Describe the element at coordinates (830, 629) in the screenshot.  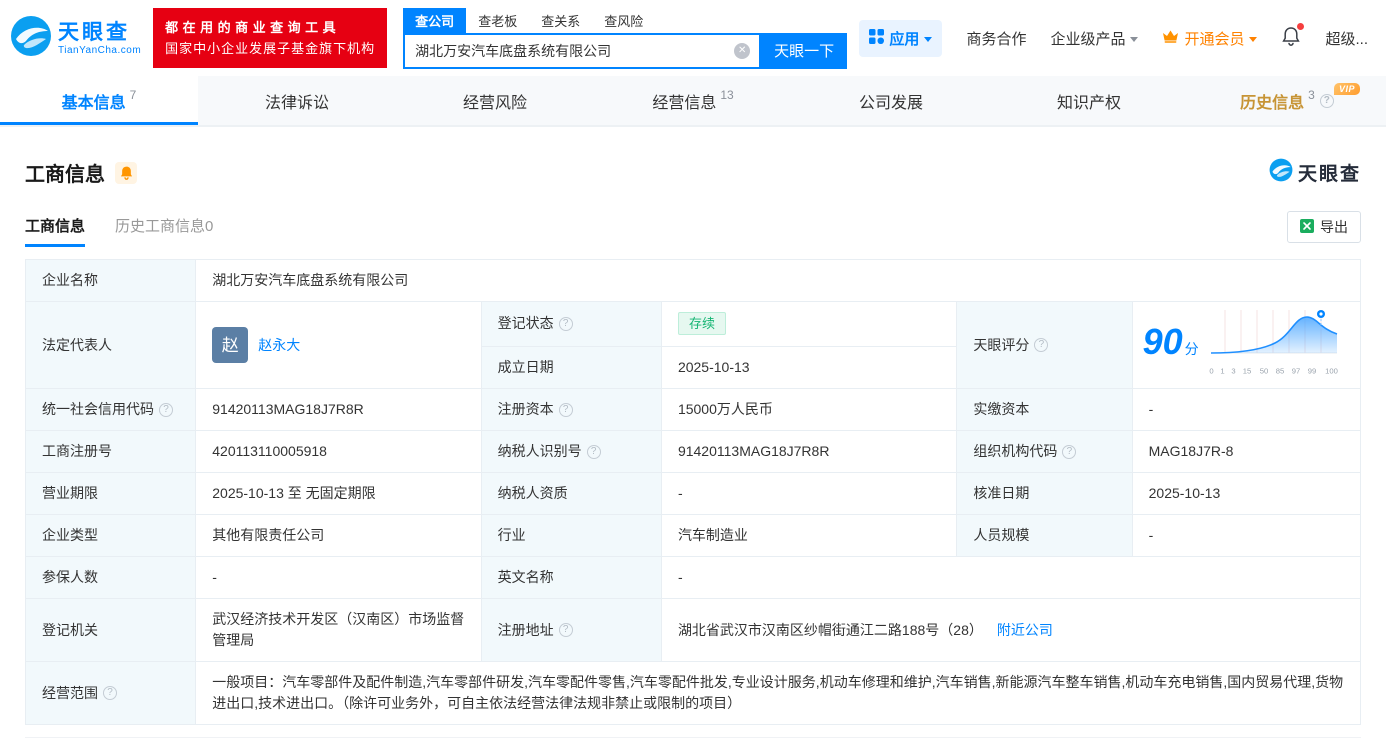
I see `registered-address-text: 湖北省武汉市汉南区纱帽街通江二路188号（28）` at that location.